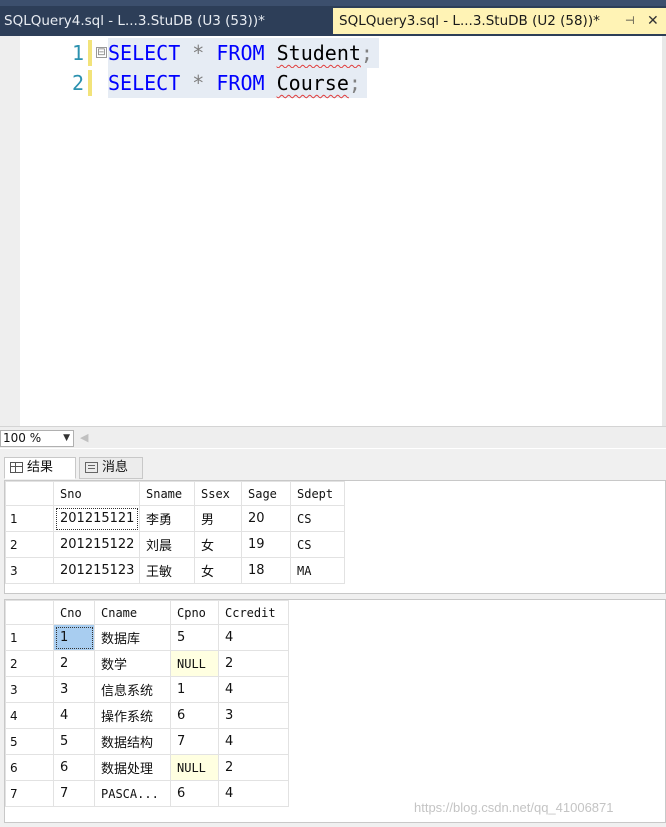 This screenshot has width=666, height=827. I want to click on table-row: 2 2 数学 NULL 2, so click(147, 663).